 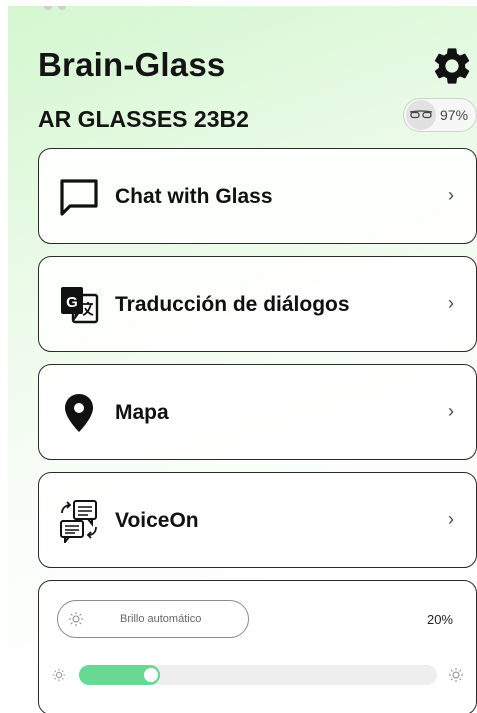 I want to click on status-bar-fragment, so click(x=59, y=9).